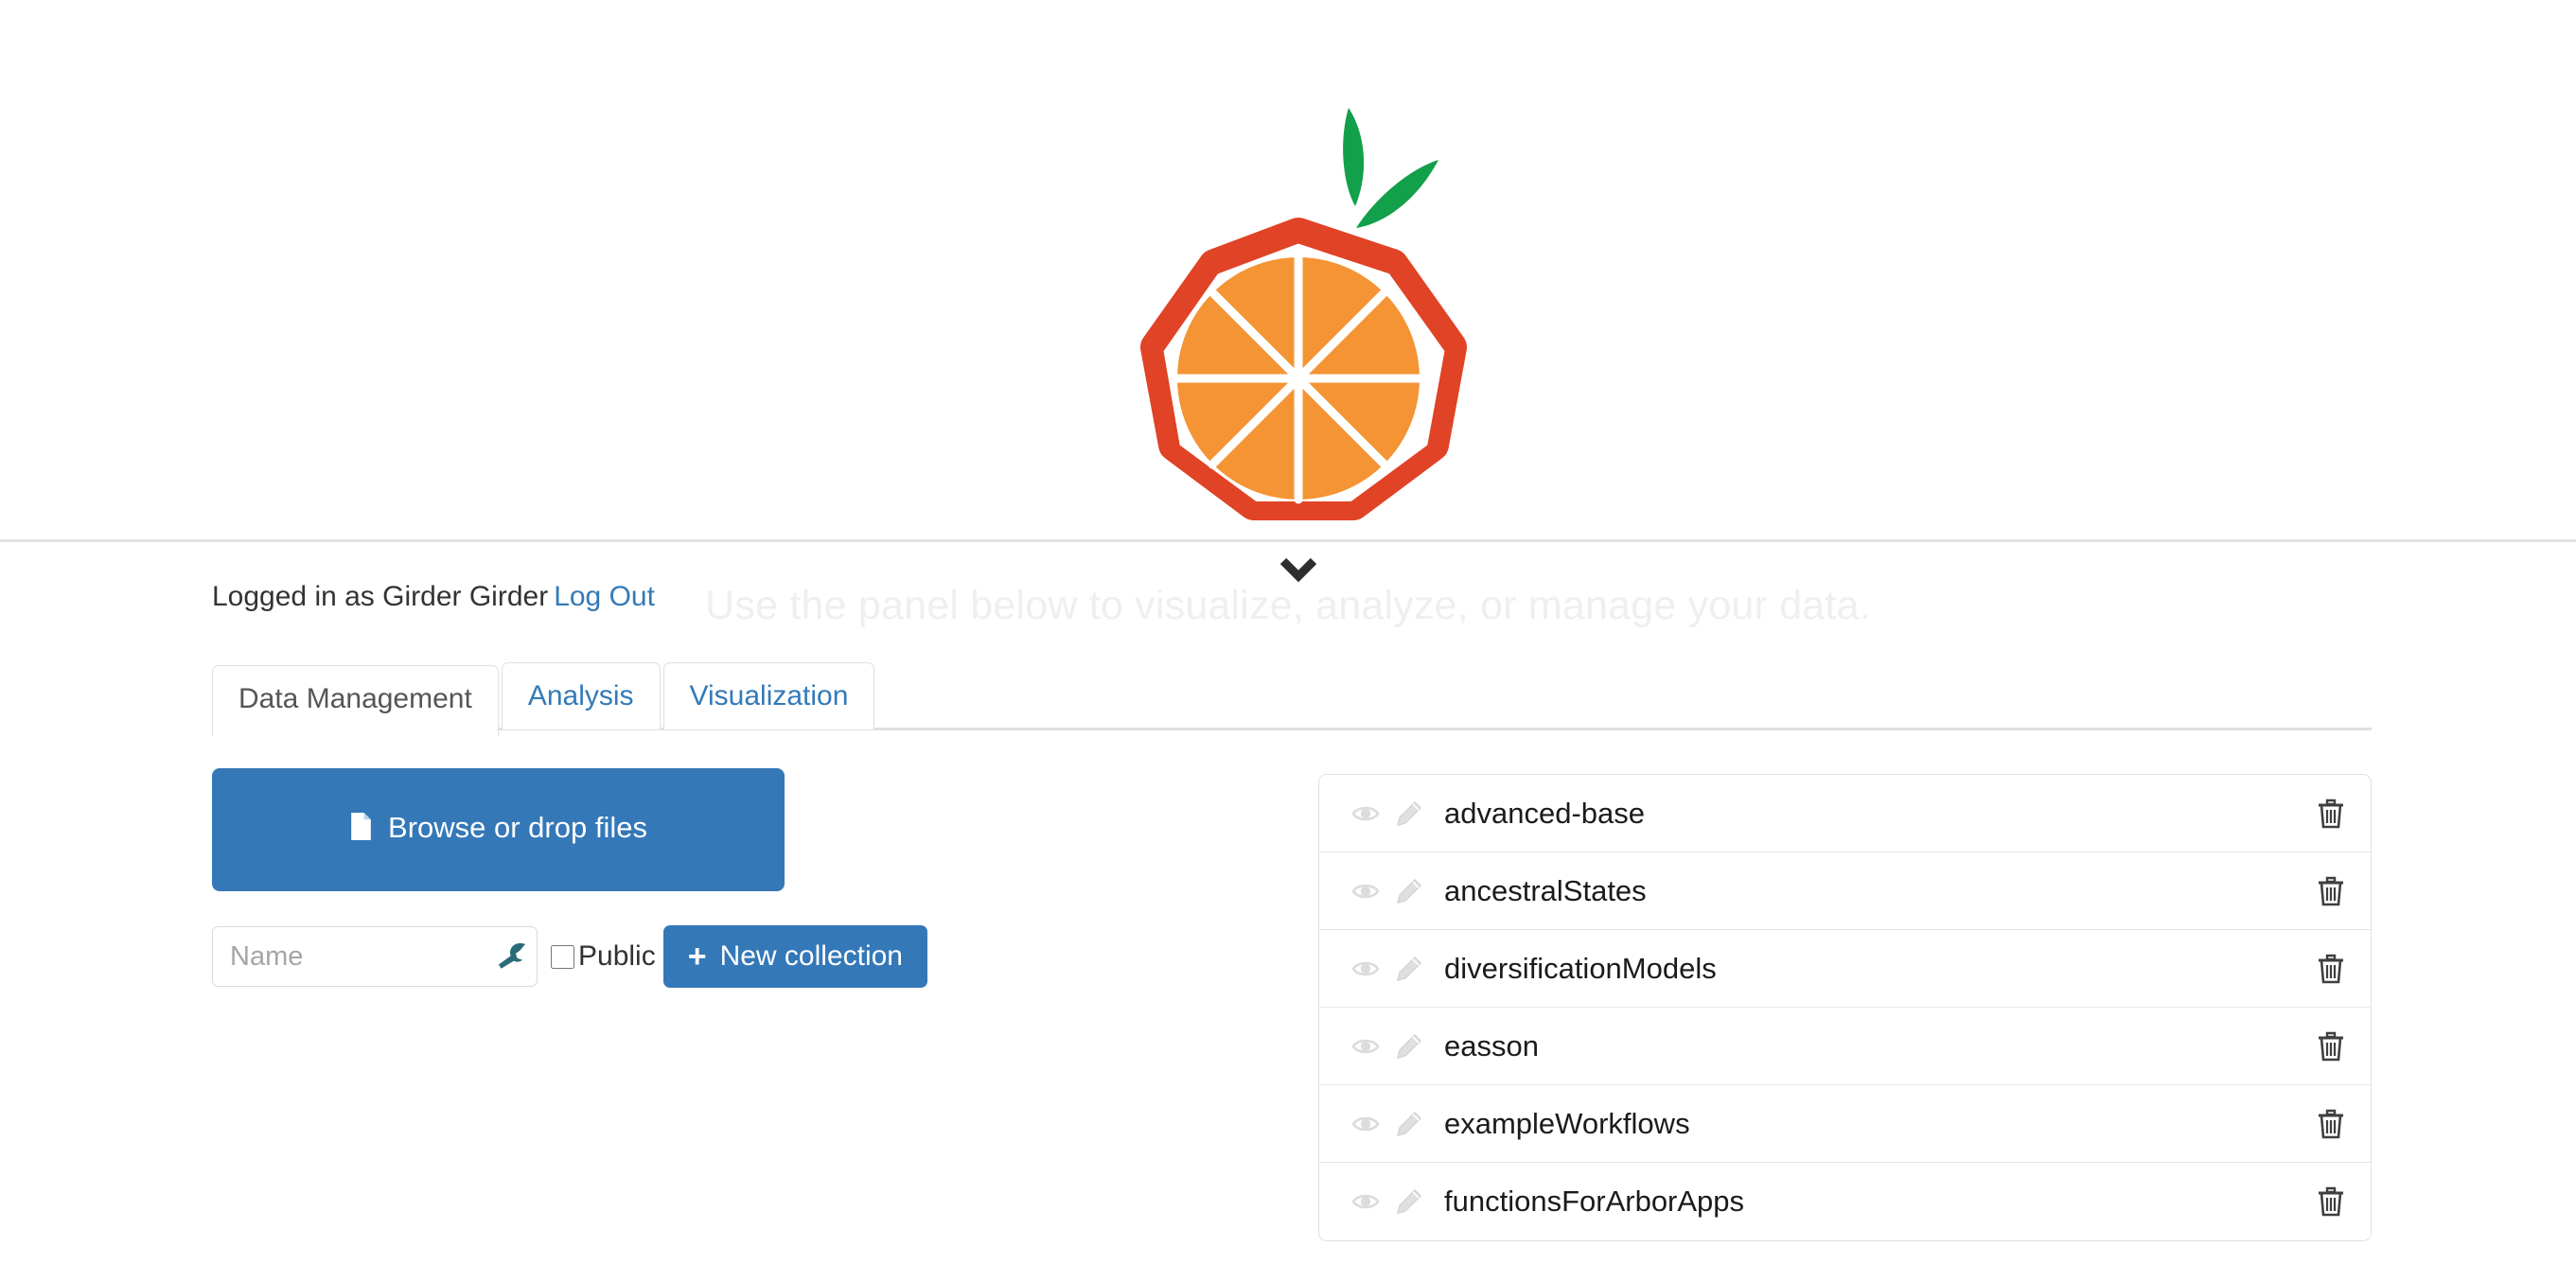  What do you see at coordinates (517, 828) in the screenshot?
I see `browse-button-label: Browse or drop files` at bounding box center [517, 828].